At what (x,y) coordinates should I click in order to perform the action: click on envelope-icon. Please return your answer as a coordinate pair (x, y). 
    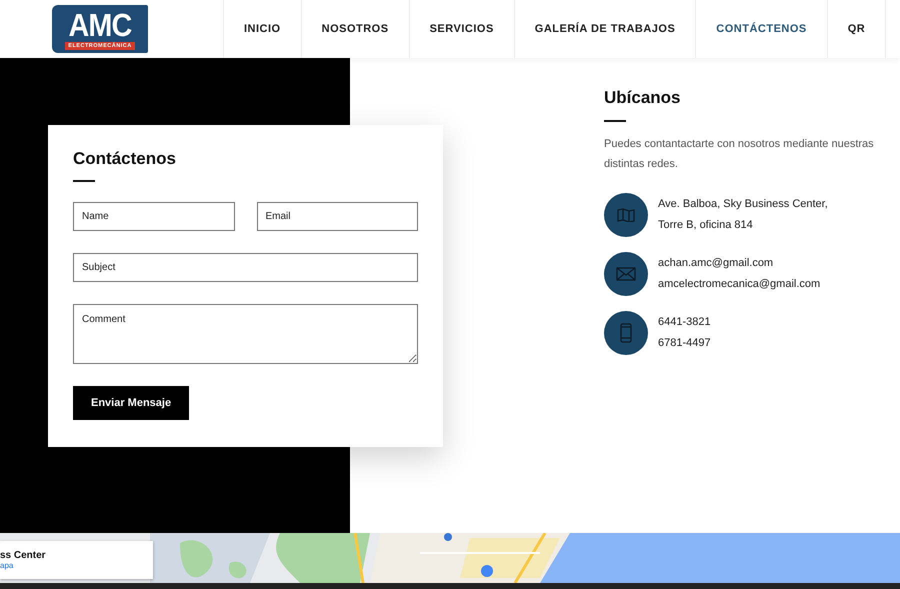
    Looking at the image, I should click on (626, 274).